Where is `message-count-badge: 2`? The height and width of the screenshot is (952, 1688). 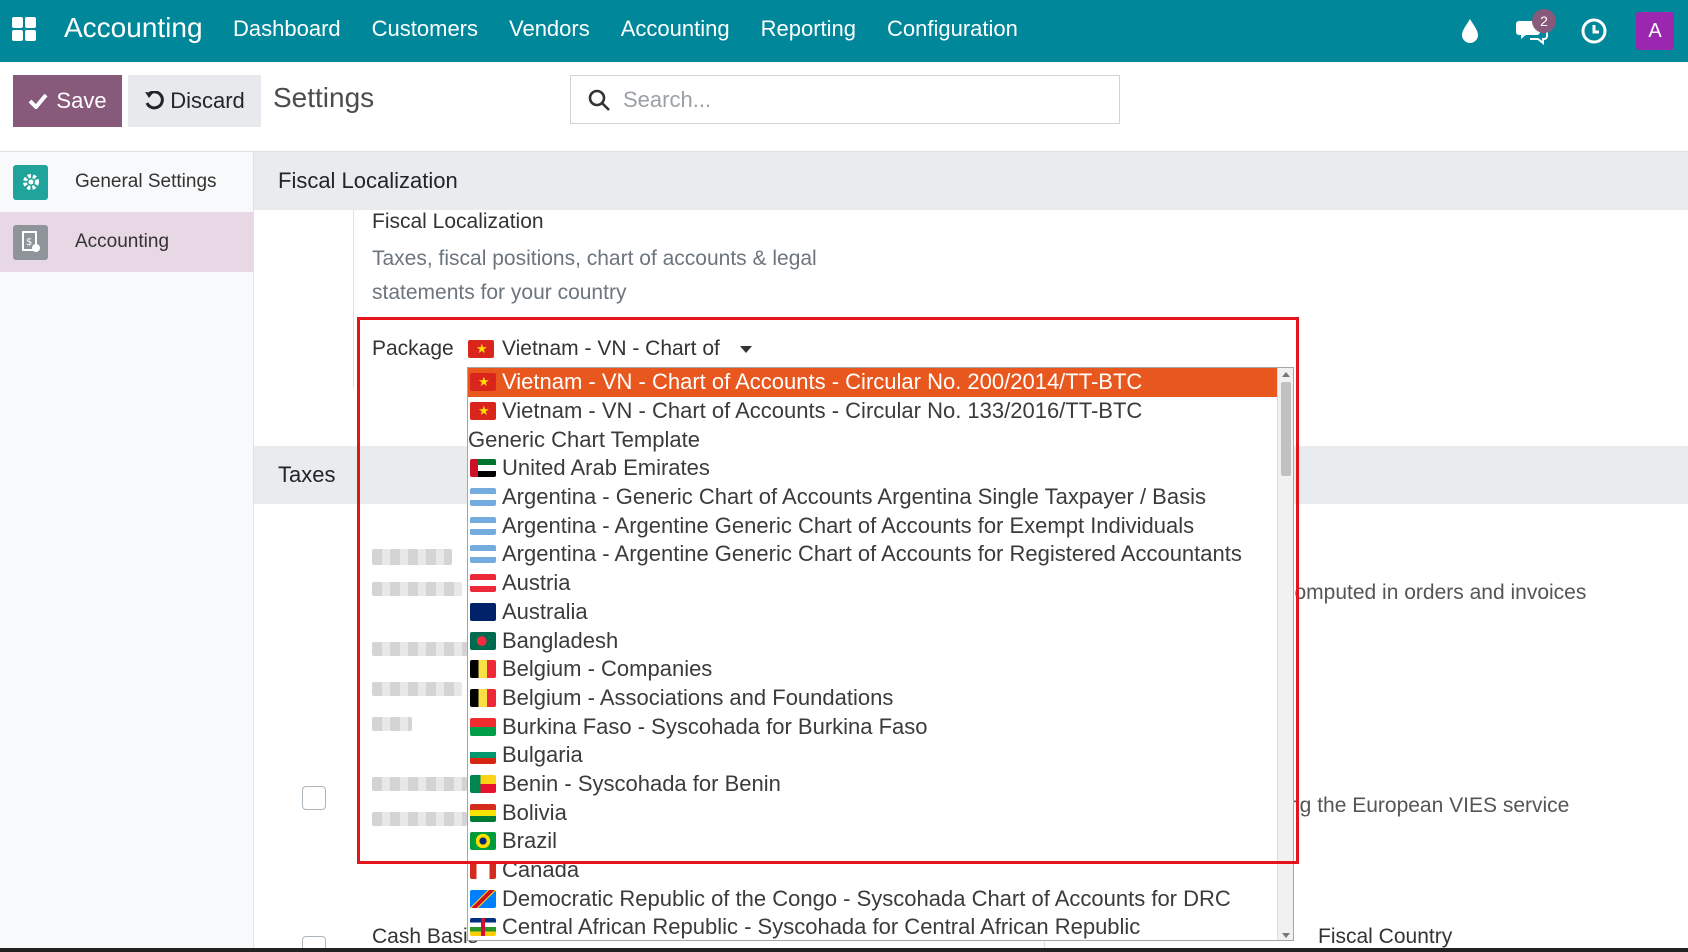
message-count-badge: 2 is located at coordinates (1544, 21).